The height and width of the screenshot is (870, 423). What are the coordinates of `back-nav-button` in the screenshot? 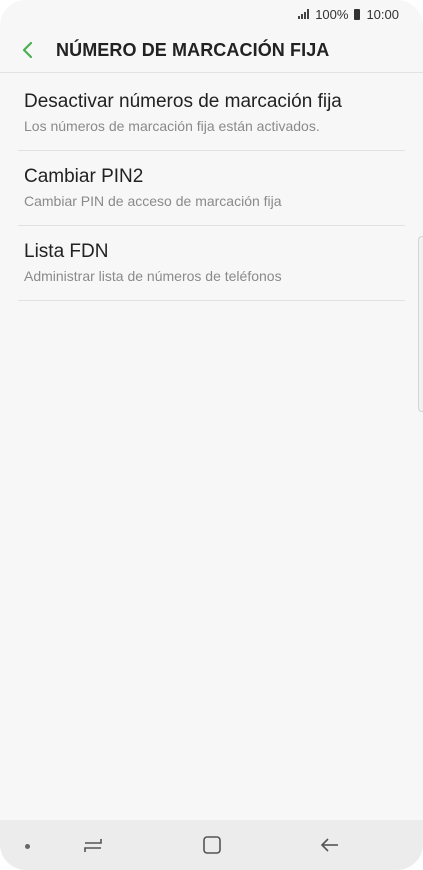 It's located at (330, 845).